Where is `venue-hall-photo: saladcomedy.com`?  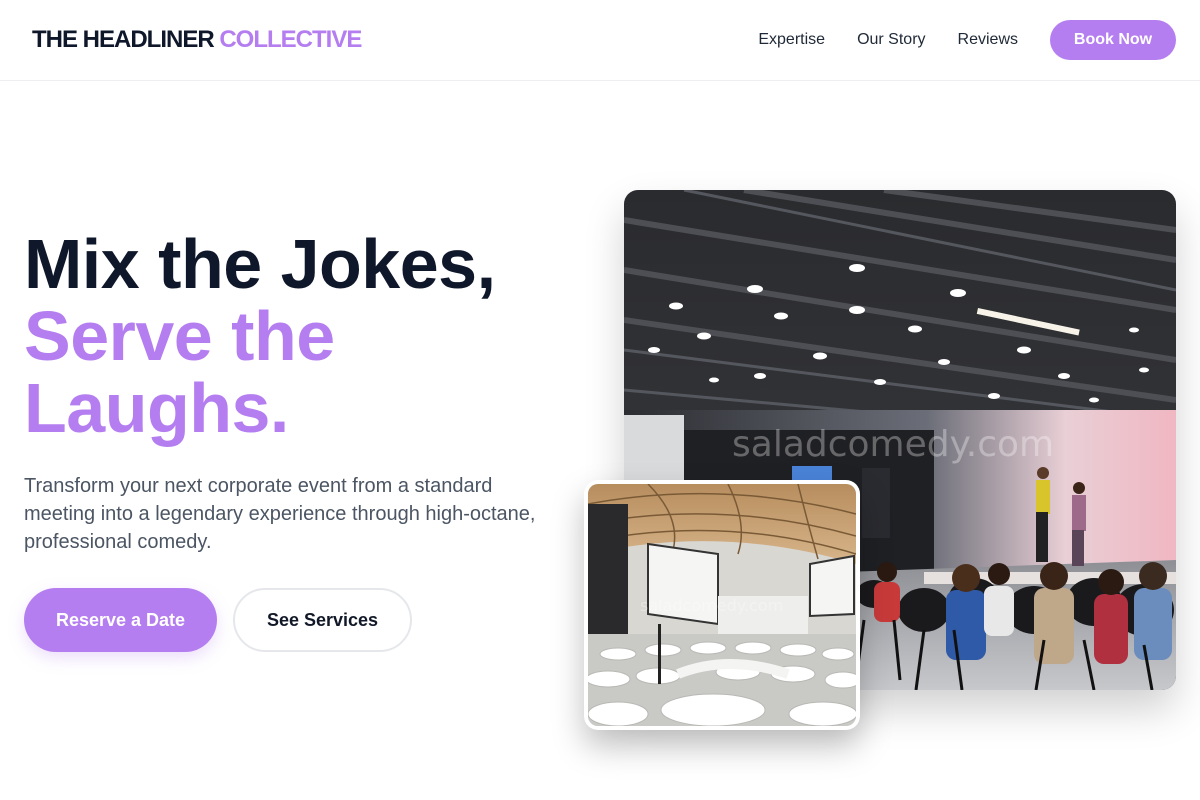 venue-hall-photo: saladcomedy.com is located at coordinates (722, 605).